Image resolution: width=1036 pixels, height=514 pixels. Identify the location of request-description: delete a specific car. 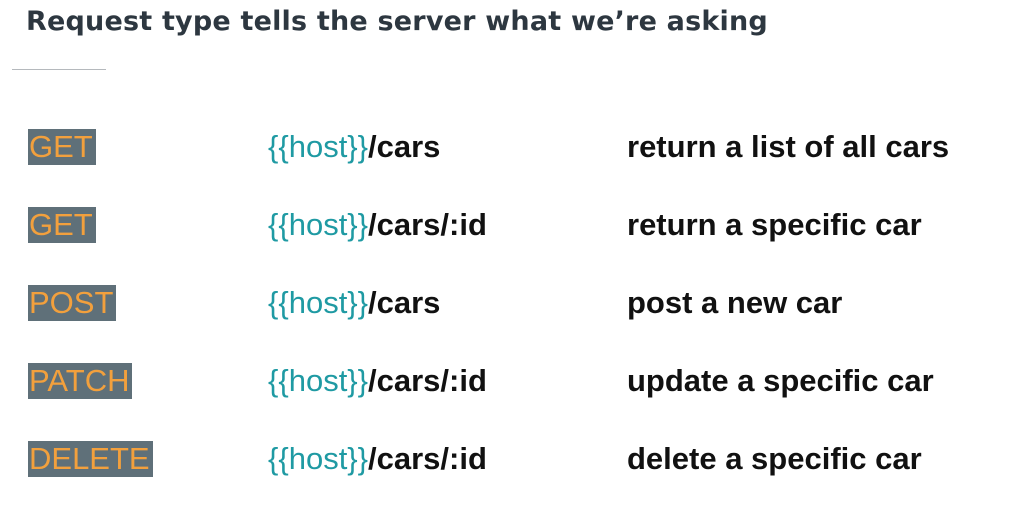
(774, 458).